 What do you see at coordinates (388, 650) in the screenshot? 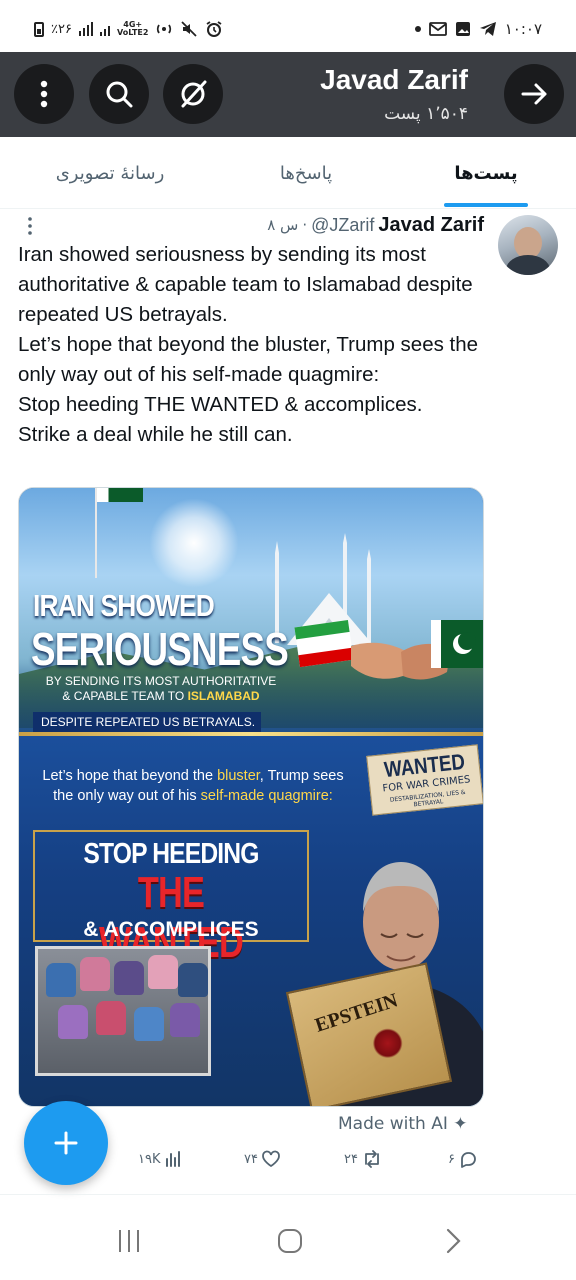
I see `handshake-illustration` at bounding box center [388, 650].